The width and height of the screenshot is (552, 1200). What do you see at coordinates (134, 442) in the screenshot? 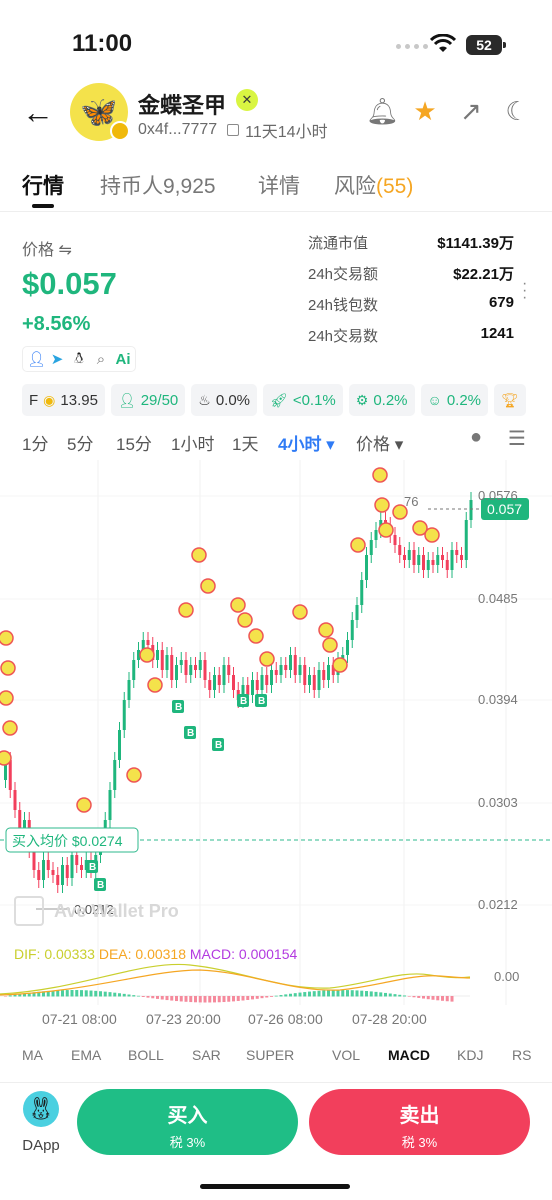
I see `tf-15m: 15分` at bounding box center [134, 442].